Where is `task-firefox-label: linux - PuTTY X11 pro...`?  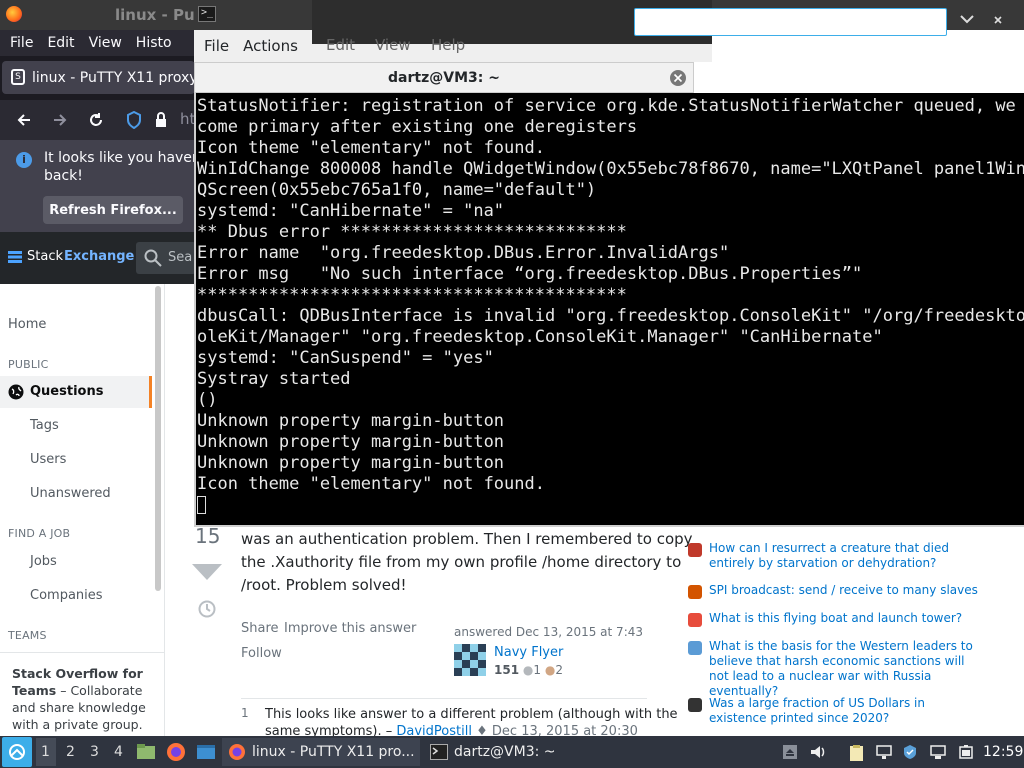
task-firefox-label: linux - PuTTY X11 pro... is located at coordinates (333, 752).